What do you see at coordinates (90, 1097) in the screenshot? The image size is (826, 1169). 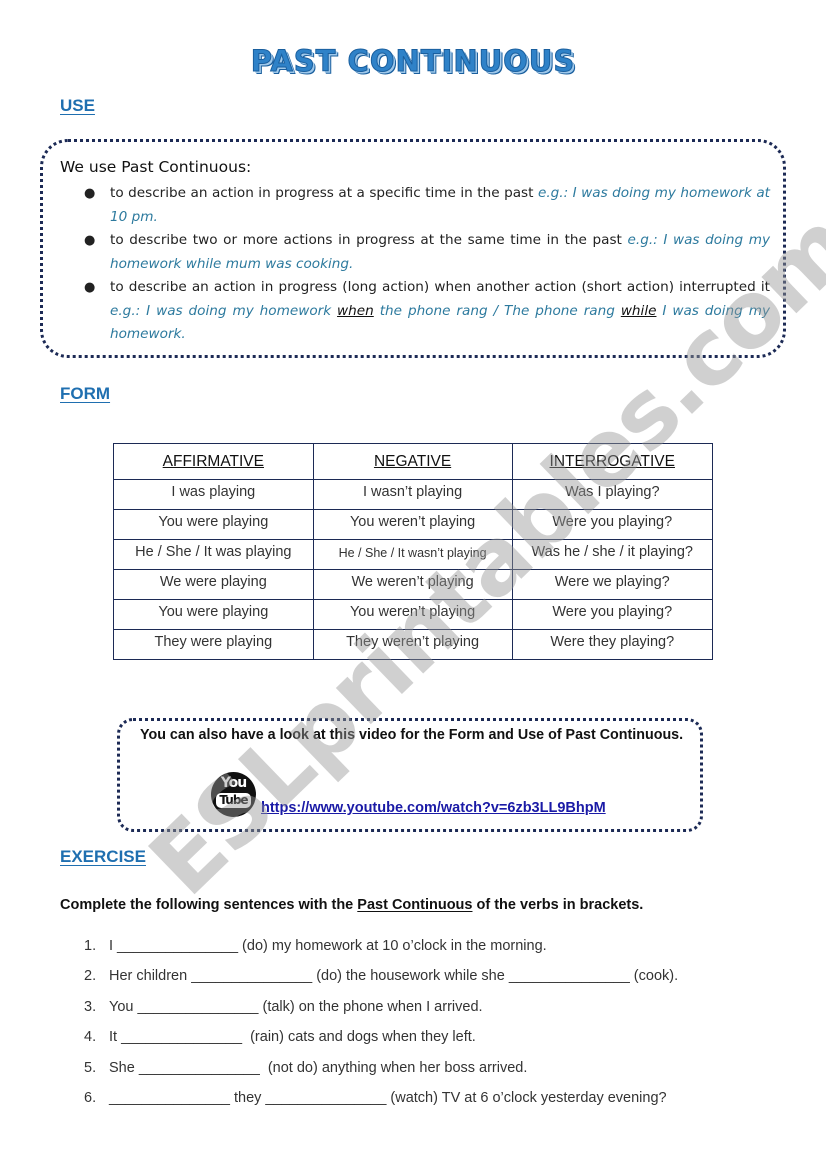 I see `exercise-number: 6.` at bounding box center [90, 1097].